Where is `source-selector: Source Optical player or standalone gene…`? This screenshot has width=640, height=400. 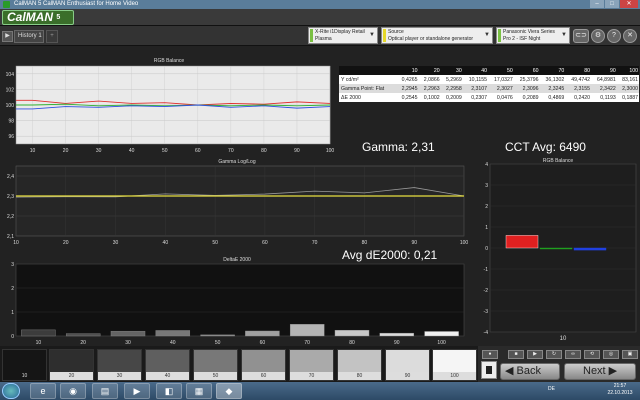
source-selector: Source Optical player or standalone gene… is located at coordinates (437, 35).